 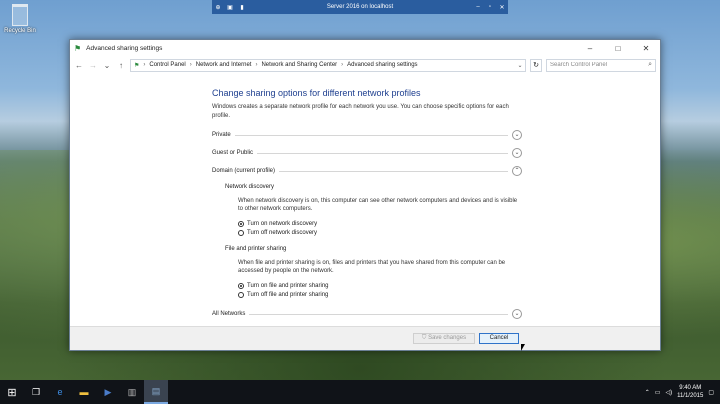 I want to click on recycle-bin-label: Recycle Bin, so click(x=20, y=31).